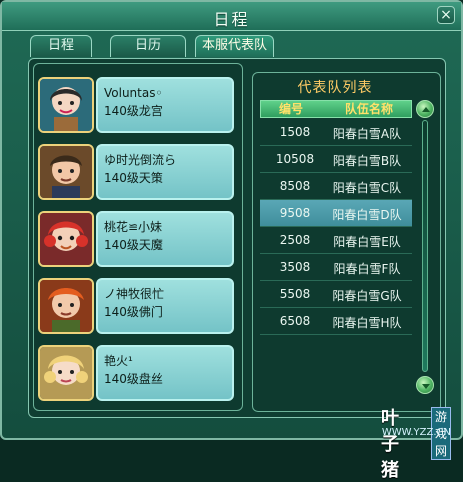 This screenshot has height=482, width=463. I want to click on avatar-boy-orange-hair-icon, so click(66, 306).